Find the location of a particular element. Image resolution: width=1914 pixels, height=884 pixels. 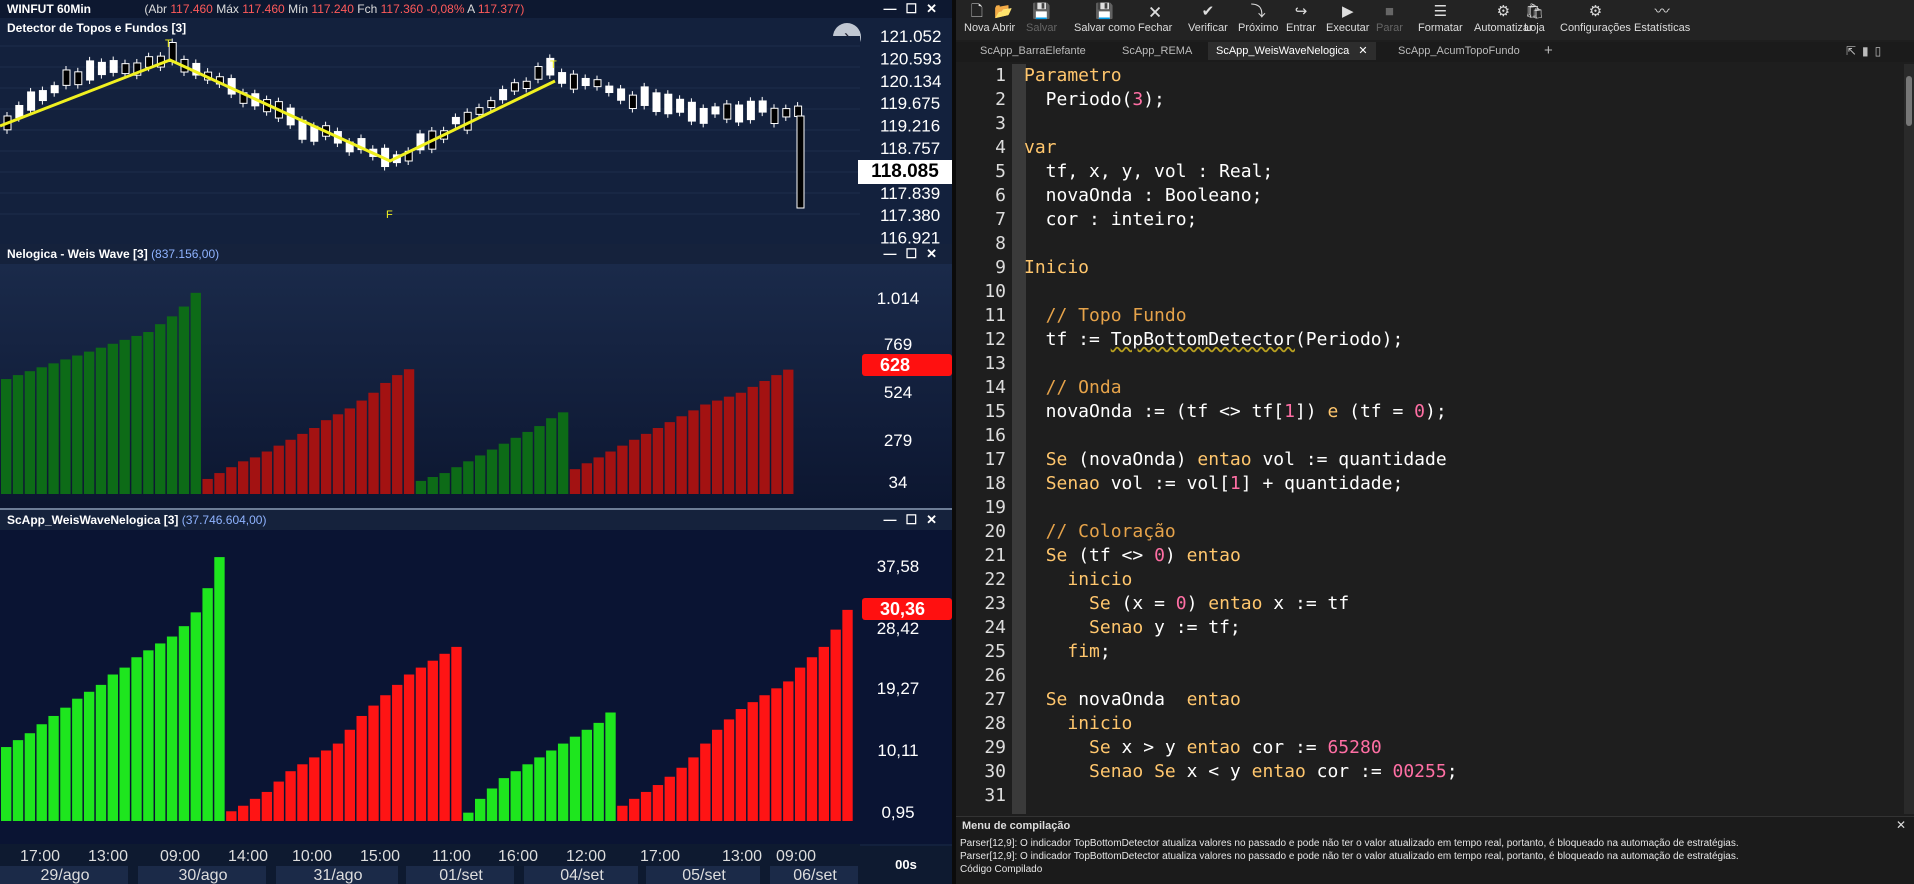

tab-scapp-acumtopofundo: ScApp_AcumTopoFundo is located at coordinates (1459, 51).